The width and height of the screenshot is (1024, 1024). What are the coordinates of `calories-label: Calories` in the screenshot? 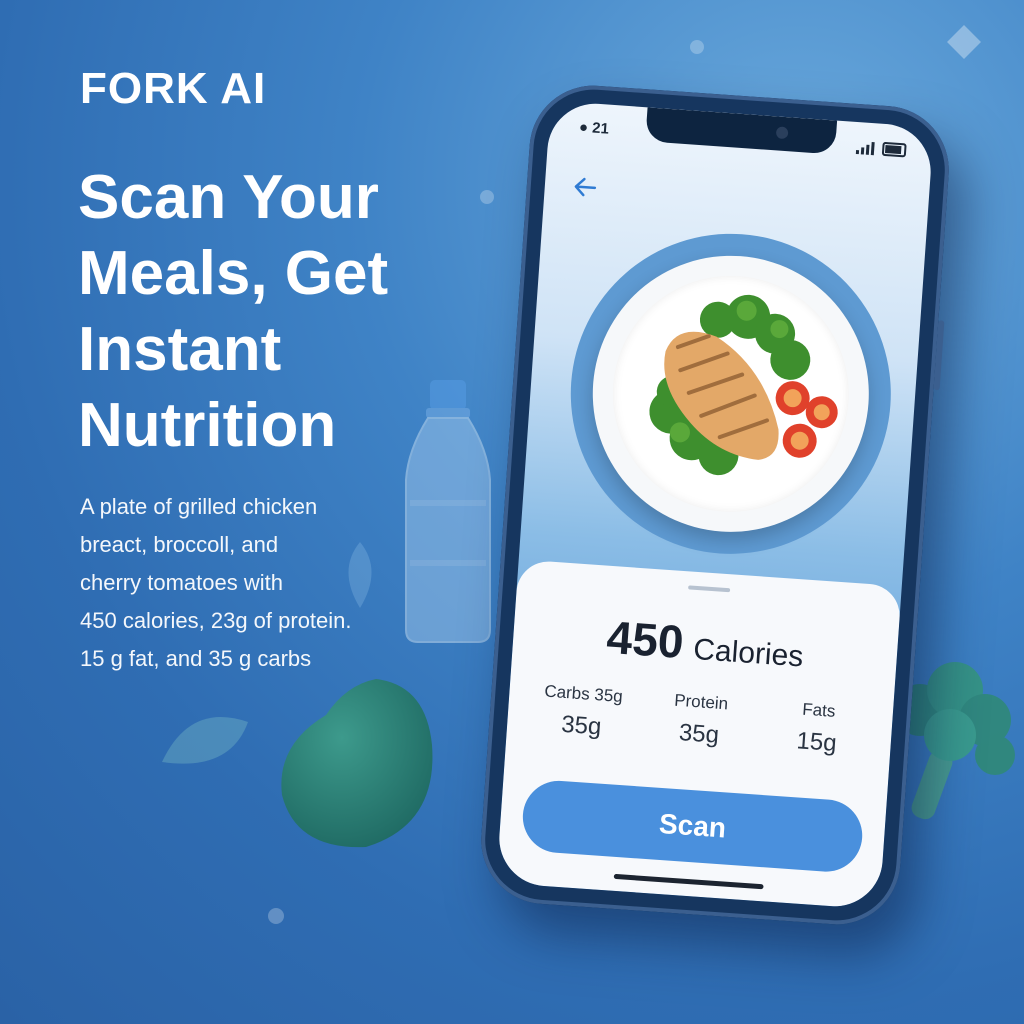 It's located at (748, 653).